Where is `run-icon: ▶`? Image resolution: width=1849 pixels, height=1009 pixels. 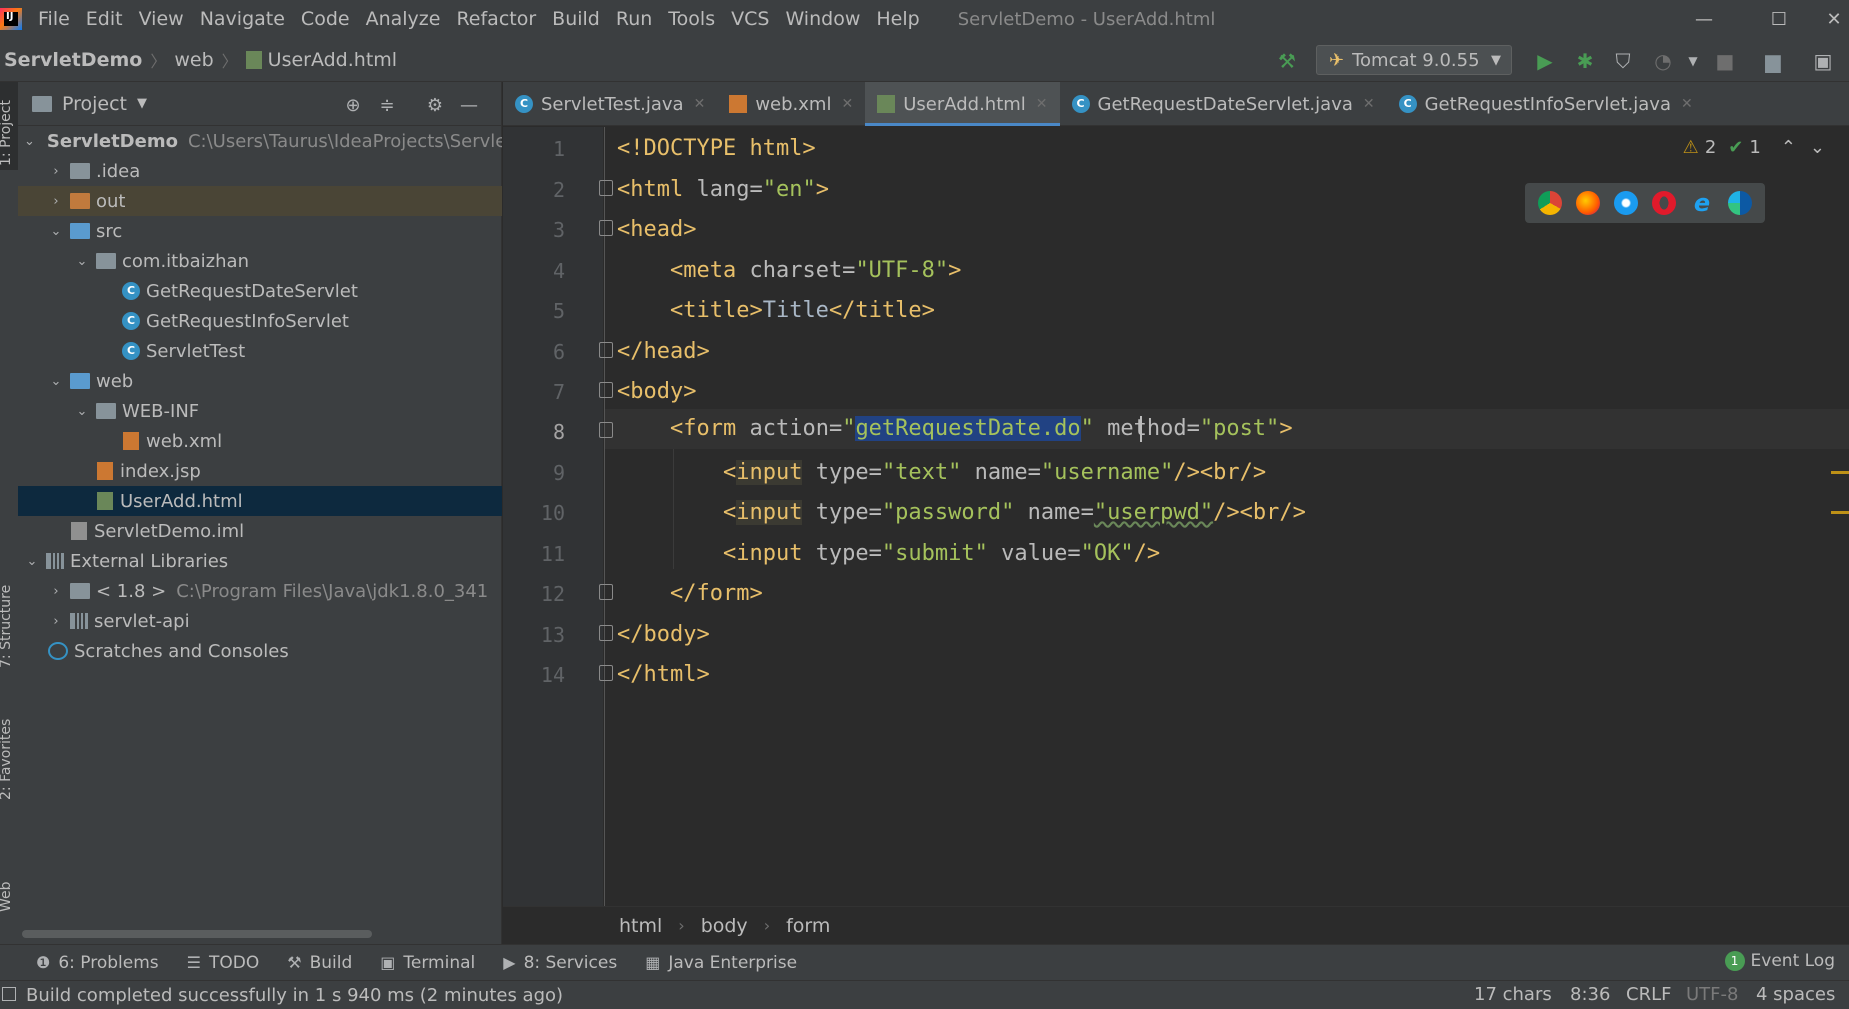
run-icon: ▶ is located at coordinates (1545, 61).